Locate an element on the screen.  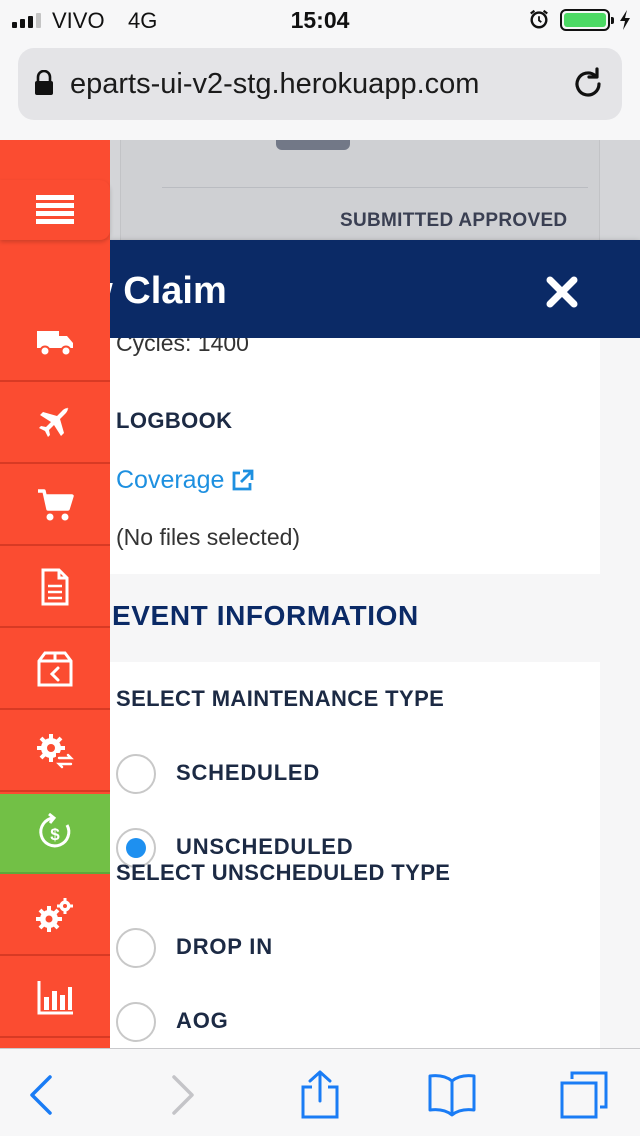
browser-address-area: eparts-ui-v2-stg.herokuapp.com is located at coordinates (320, 90).